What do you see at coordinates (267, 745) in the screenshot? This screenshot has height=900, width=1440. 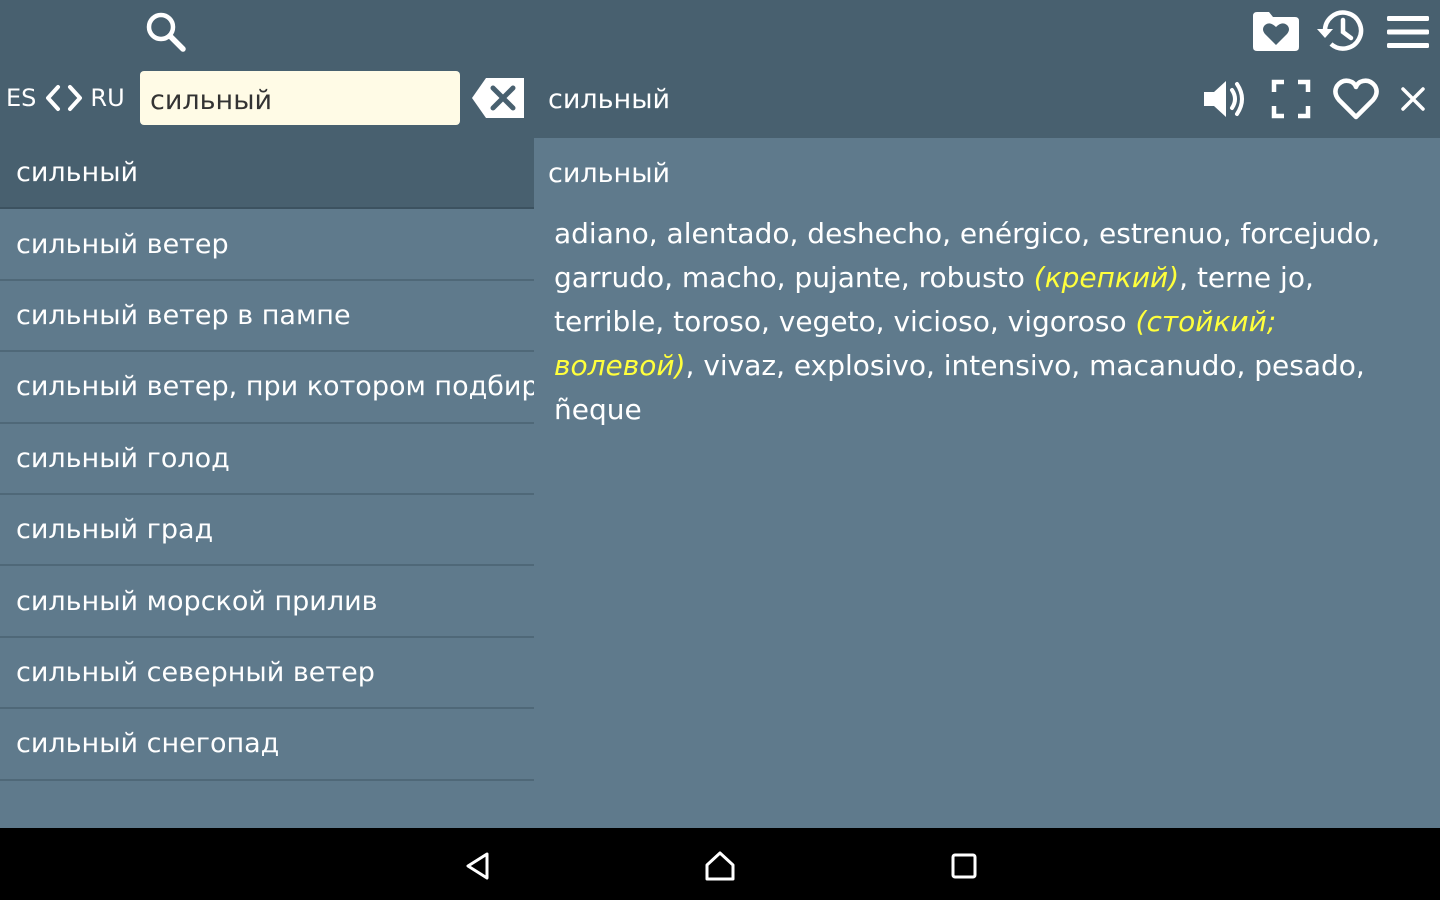 I see `list-item: сильный снегопад` at bounding box center [267, 745].